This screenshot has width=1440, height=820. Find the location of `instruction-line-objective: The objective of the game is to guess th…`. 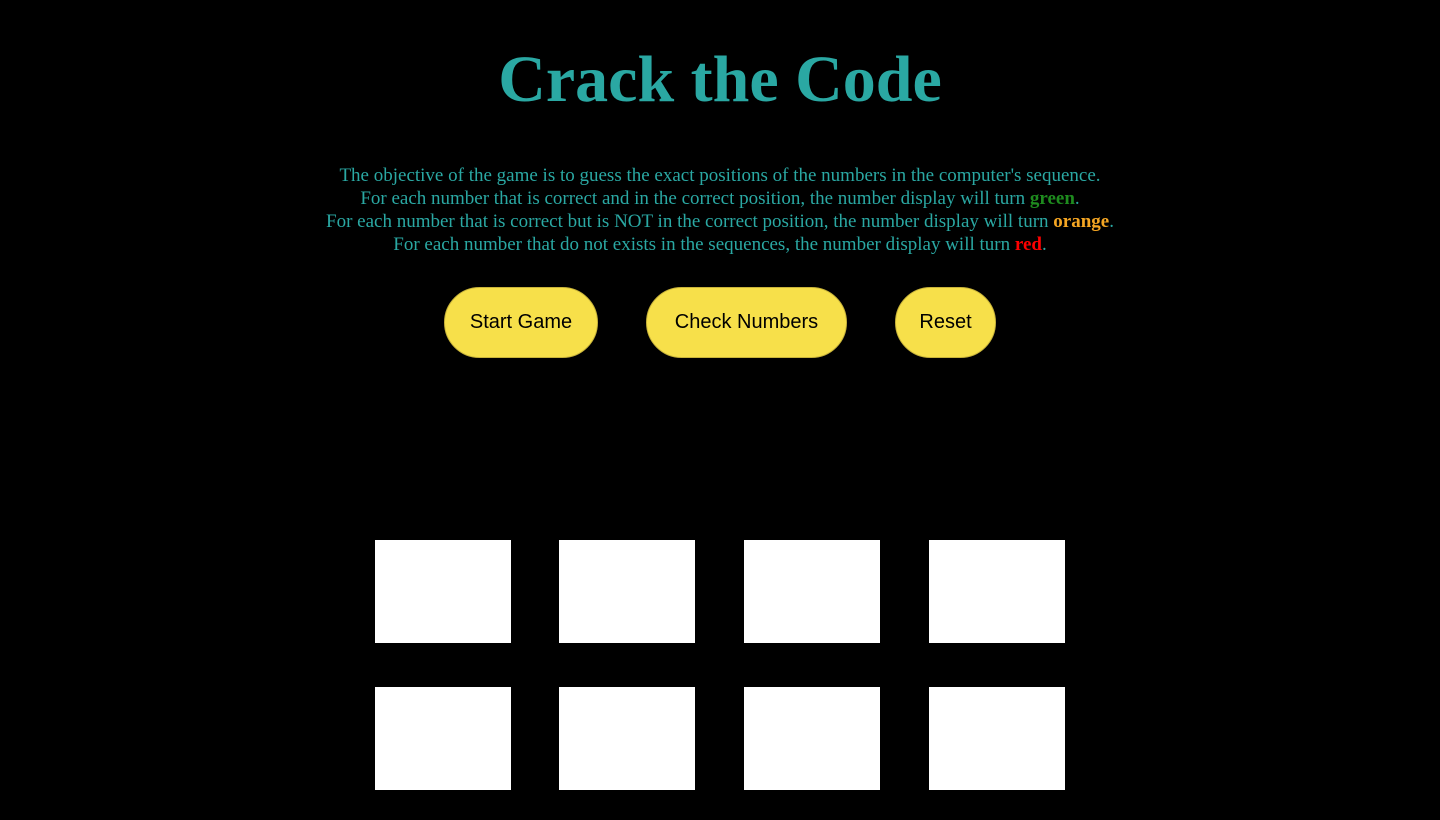

instruction-line-objective: The objective of the game is to guess th… is located at coordinates (720, 175).